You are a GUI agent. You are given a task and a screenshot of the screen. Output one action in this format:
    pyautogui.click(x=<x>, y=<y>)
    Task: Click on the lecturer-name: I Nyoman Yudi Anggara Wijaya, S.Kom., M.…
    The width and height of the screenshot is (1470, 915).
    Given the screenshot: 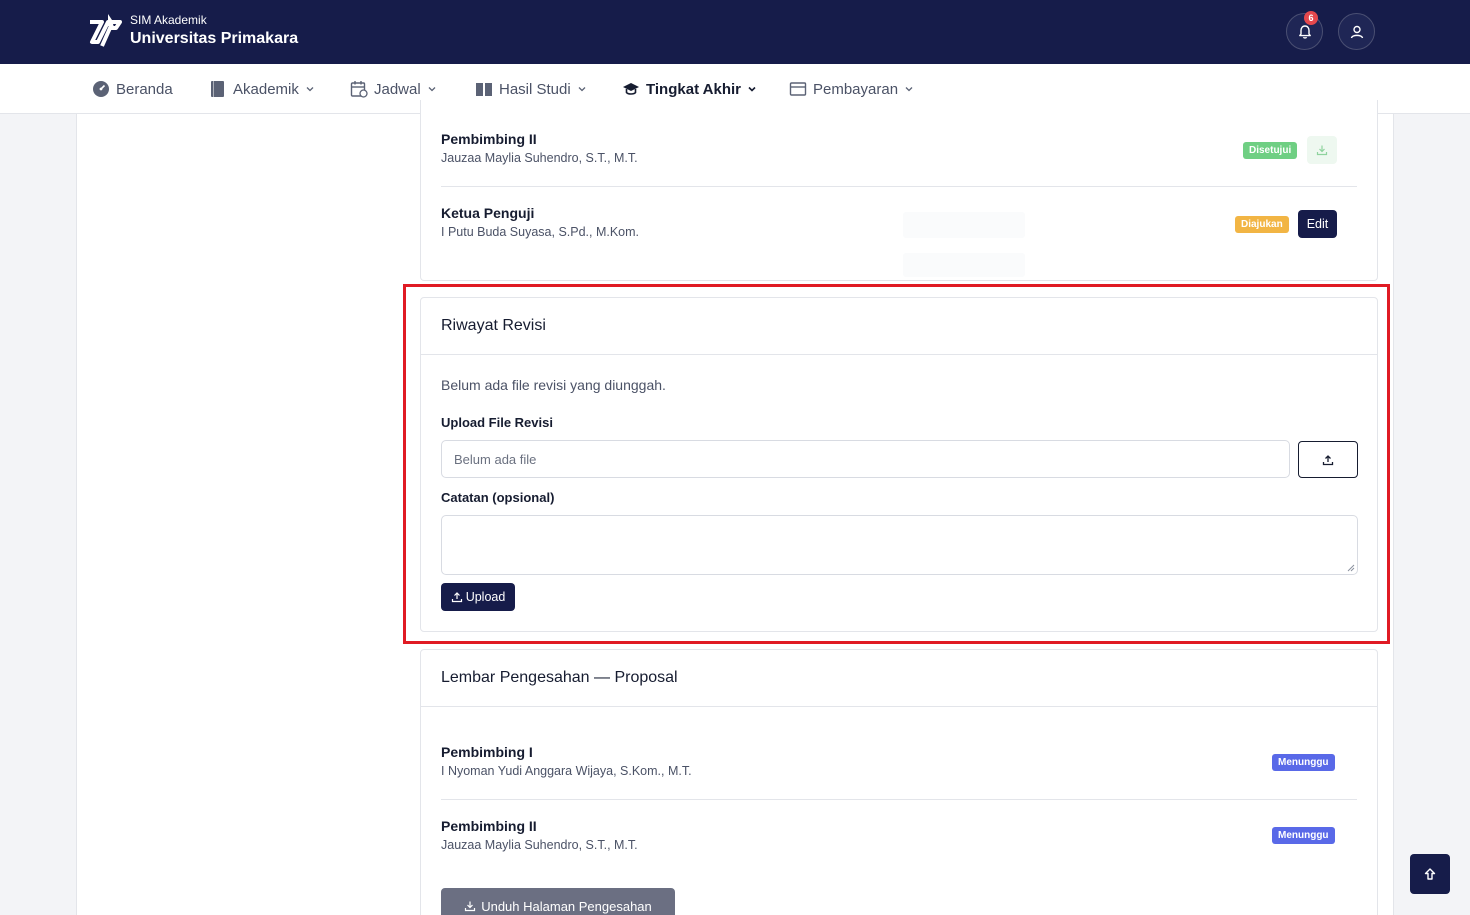 What is the action you would take?
    pyautogui.click(x=566, y=771)
    